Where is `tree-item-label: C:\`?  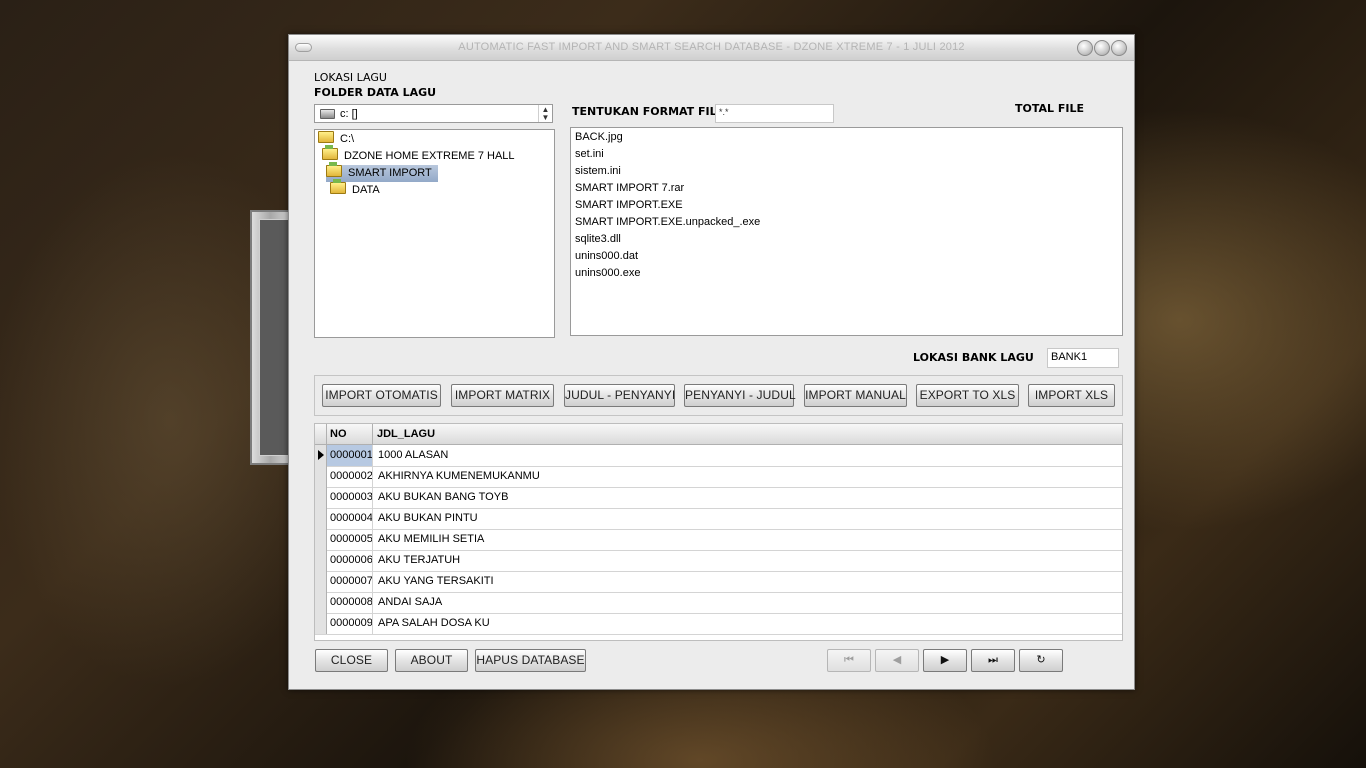 tree-item-label: C:\ is located at coordinates (347, 139).